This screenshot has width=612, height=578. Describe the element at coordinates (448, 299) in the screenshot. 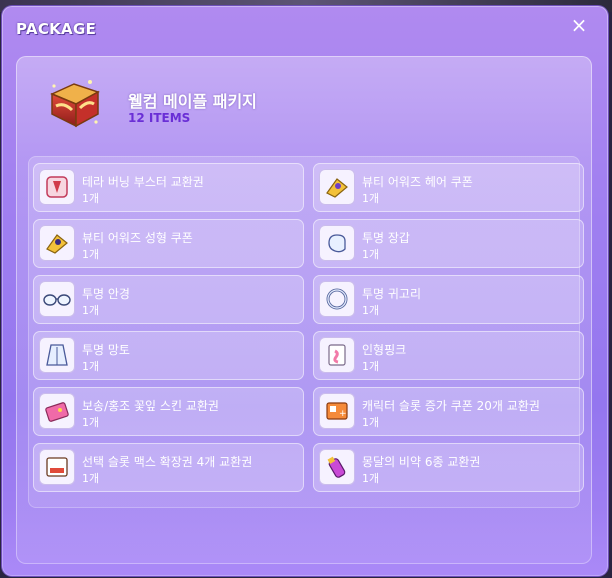

I see `list-item: 투명 귀고리 1개` at that location.